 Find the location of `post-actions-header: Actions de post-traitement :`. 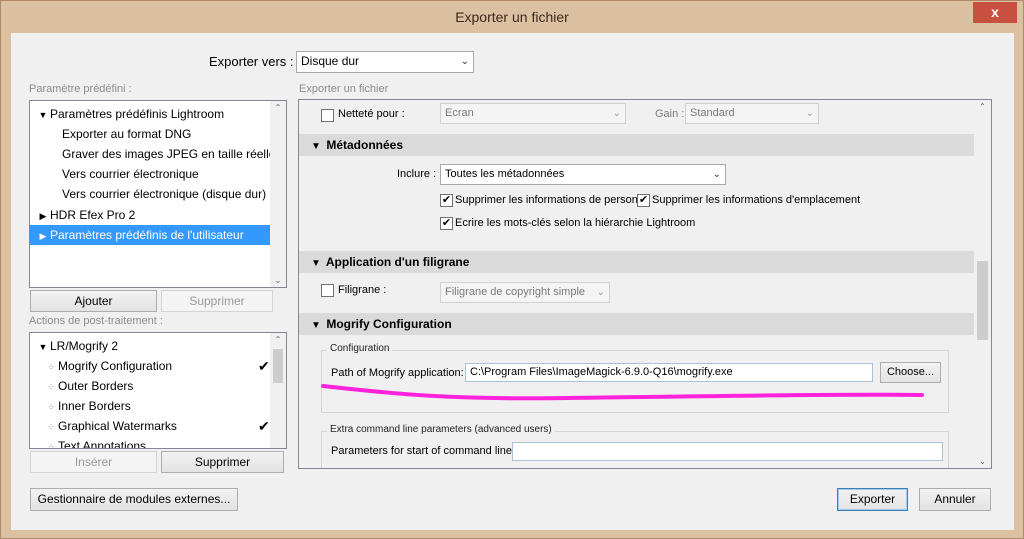

post-actions-header: Actions de post-traitement : is located at coordinates (96, 321).